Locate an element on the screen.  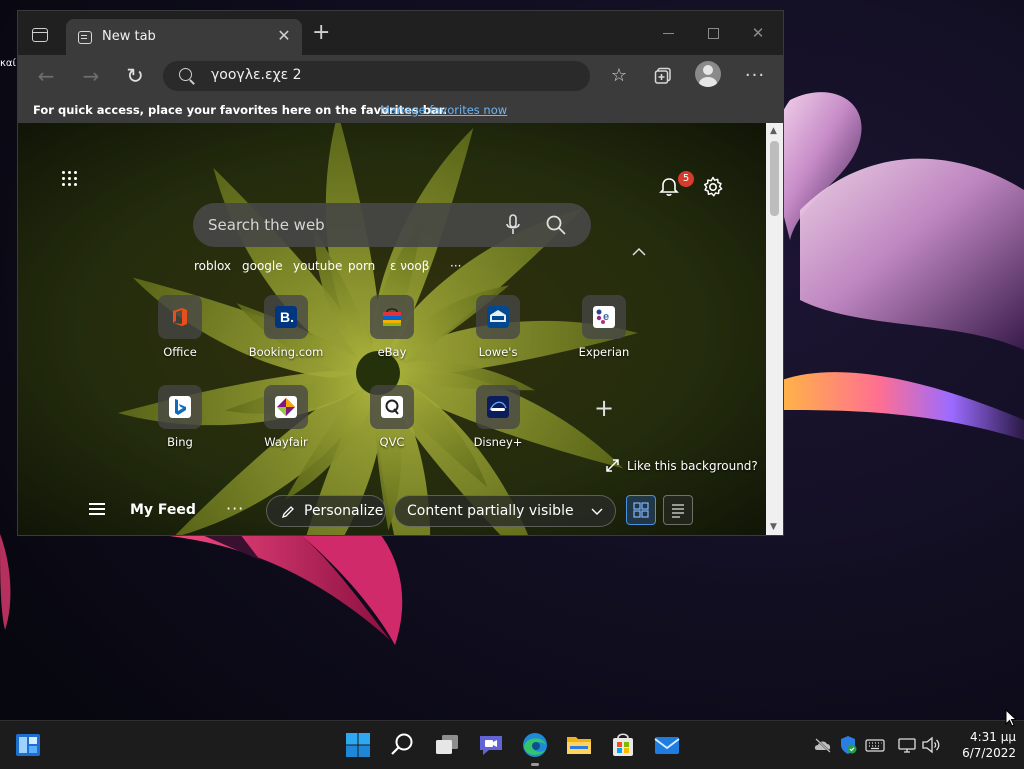
teams-chat-icon is located at coordinates (491, 745).